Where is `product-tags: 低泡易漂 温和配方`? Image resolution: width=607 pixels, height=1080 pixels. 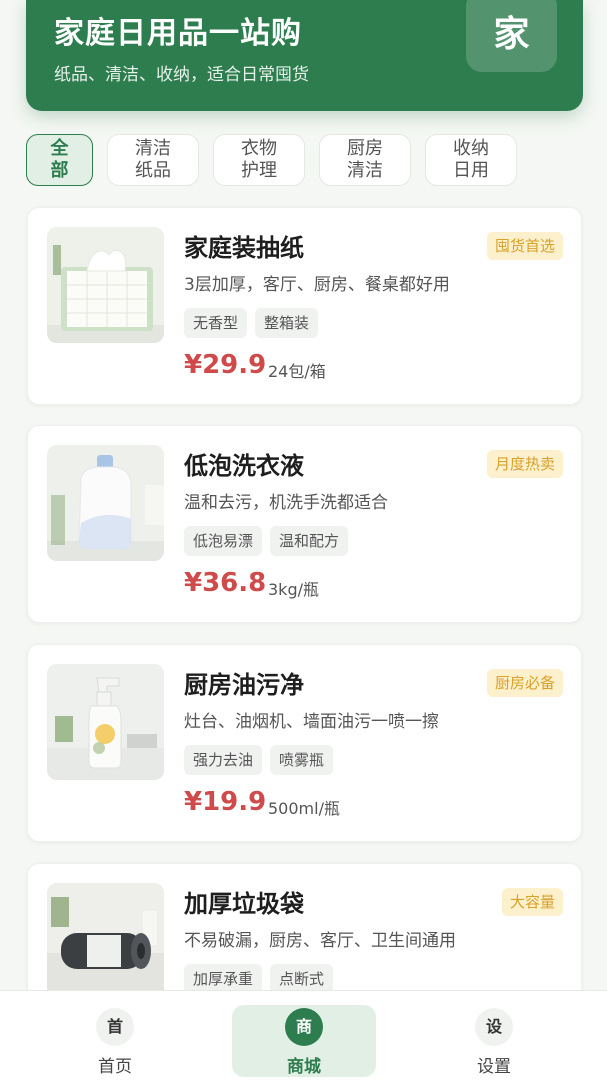
product-tags: 低泡易漂 温和配方 is located at coordinates (266, 541).